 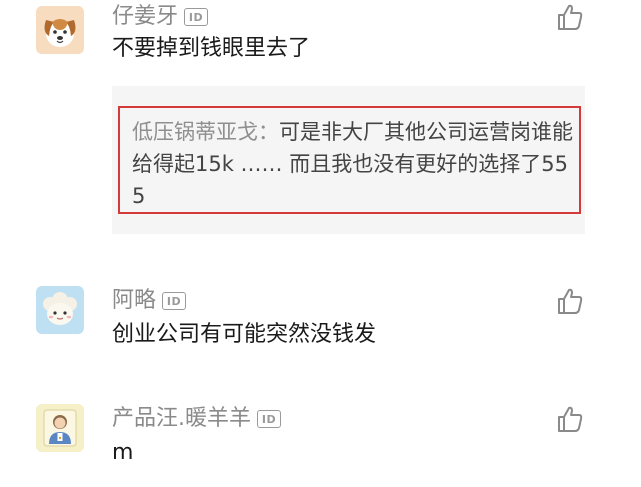 I want to click on username-row: 产品汪.暖羊羊 ID, so click(x=196, y=419).